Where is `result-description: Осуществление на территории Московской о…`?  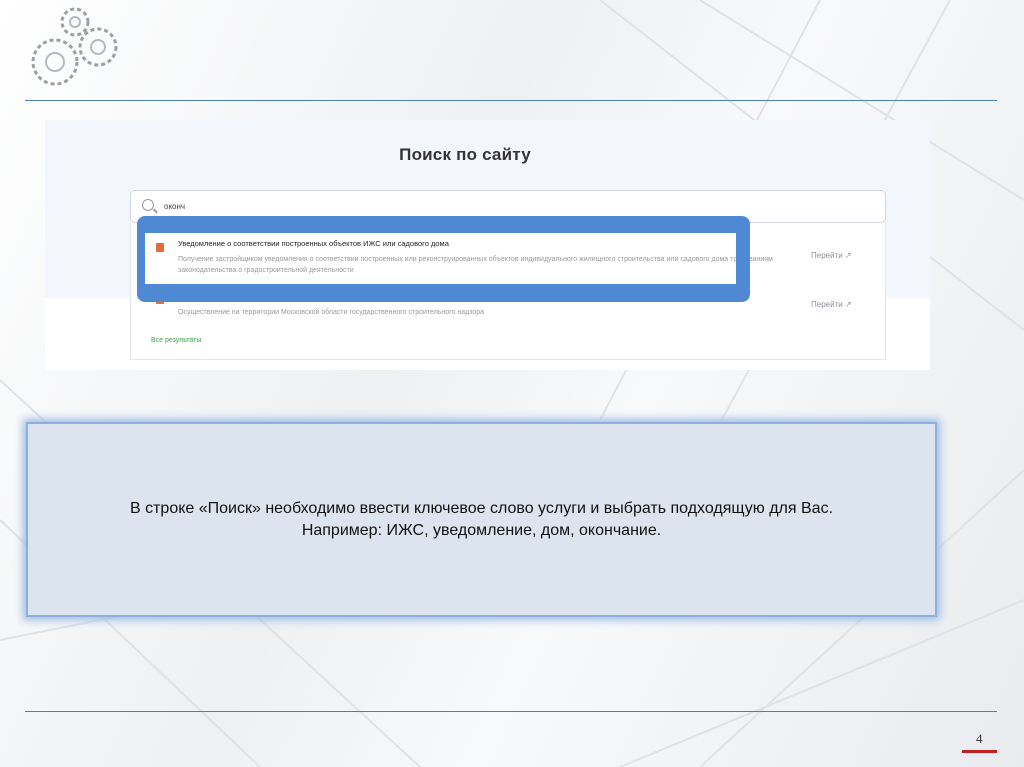
result-description: Осуществление на территории Московской о… is located at coordinates (331, 312).